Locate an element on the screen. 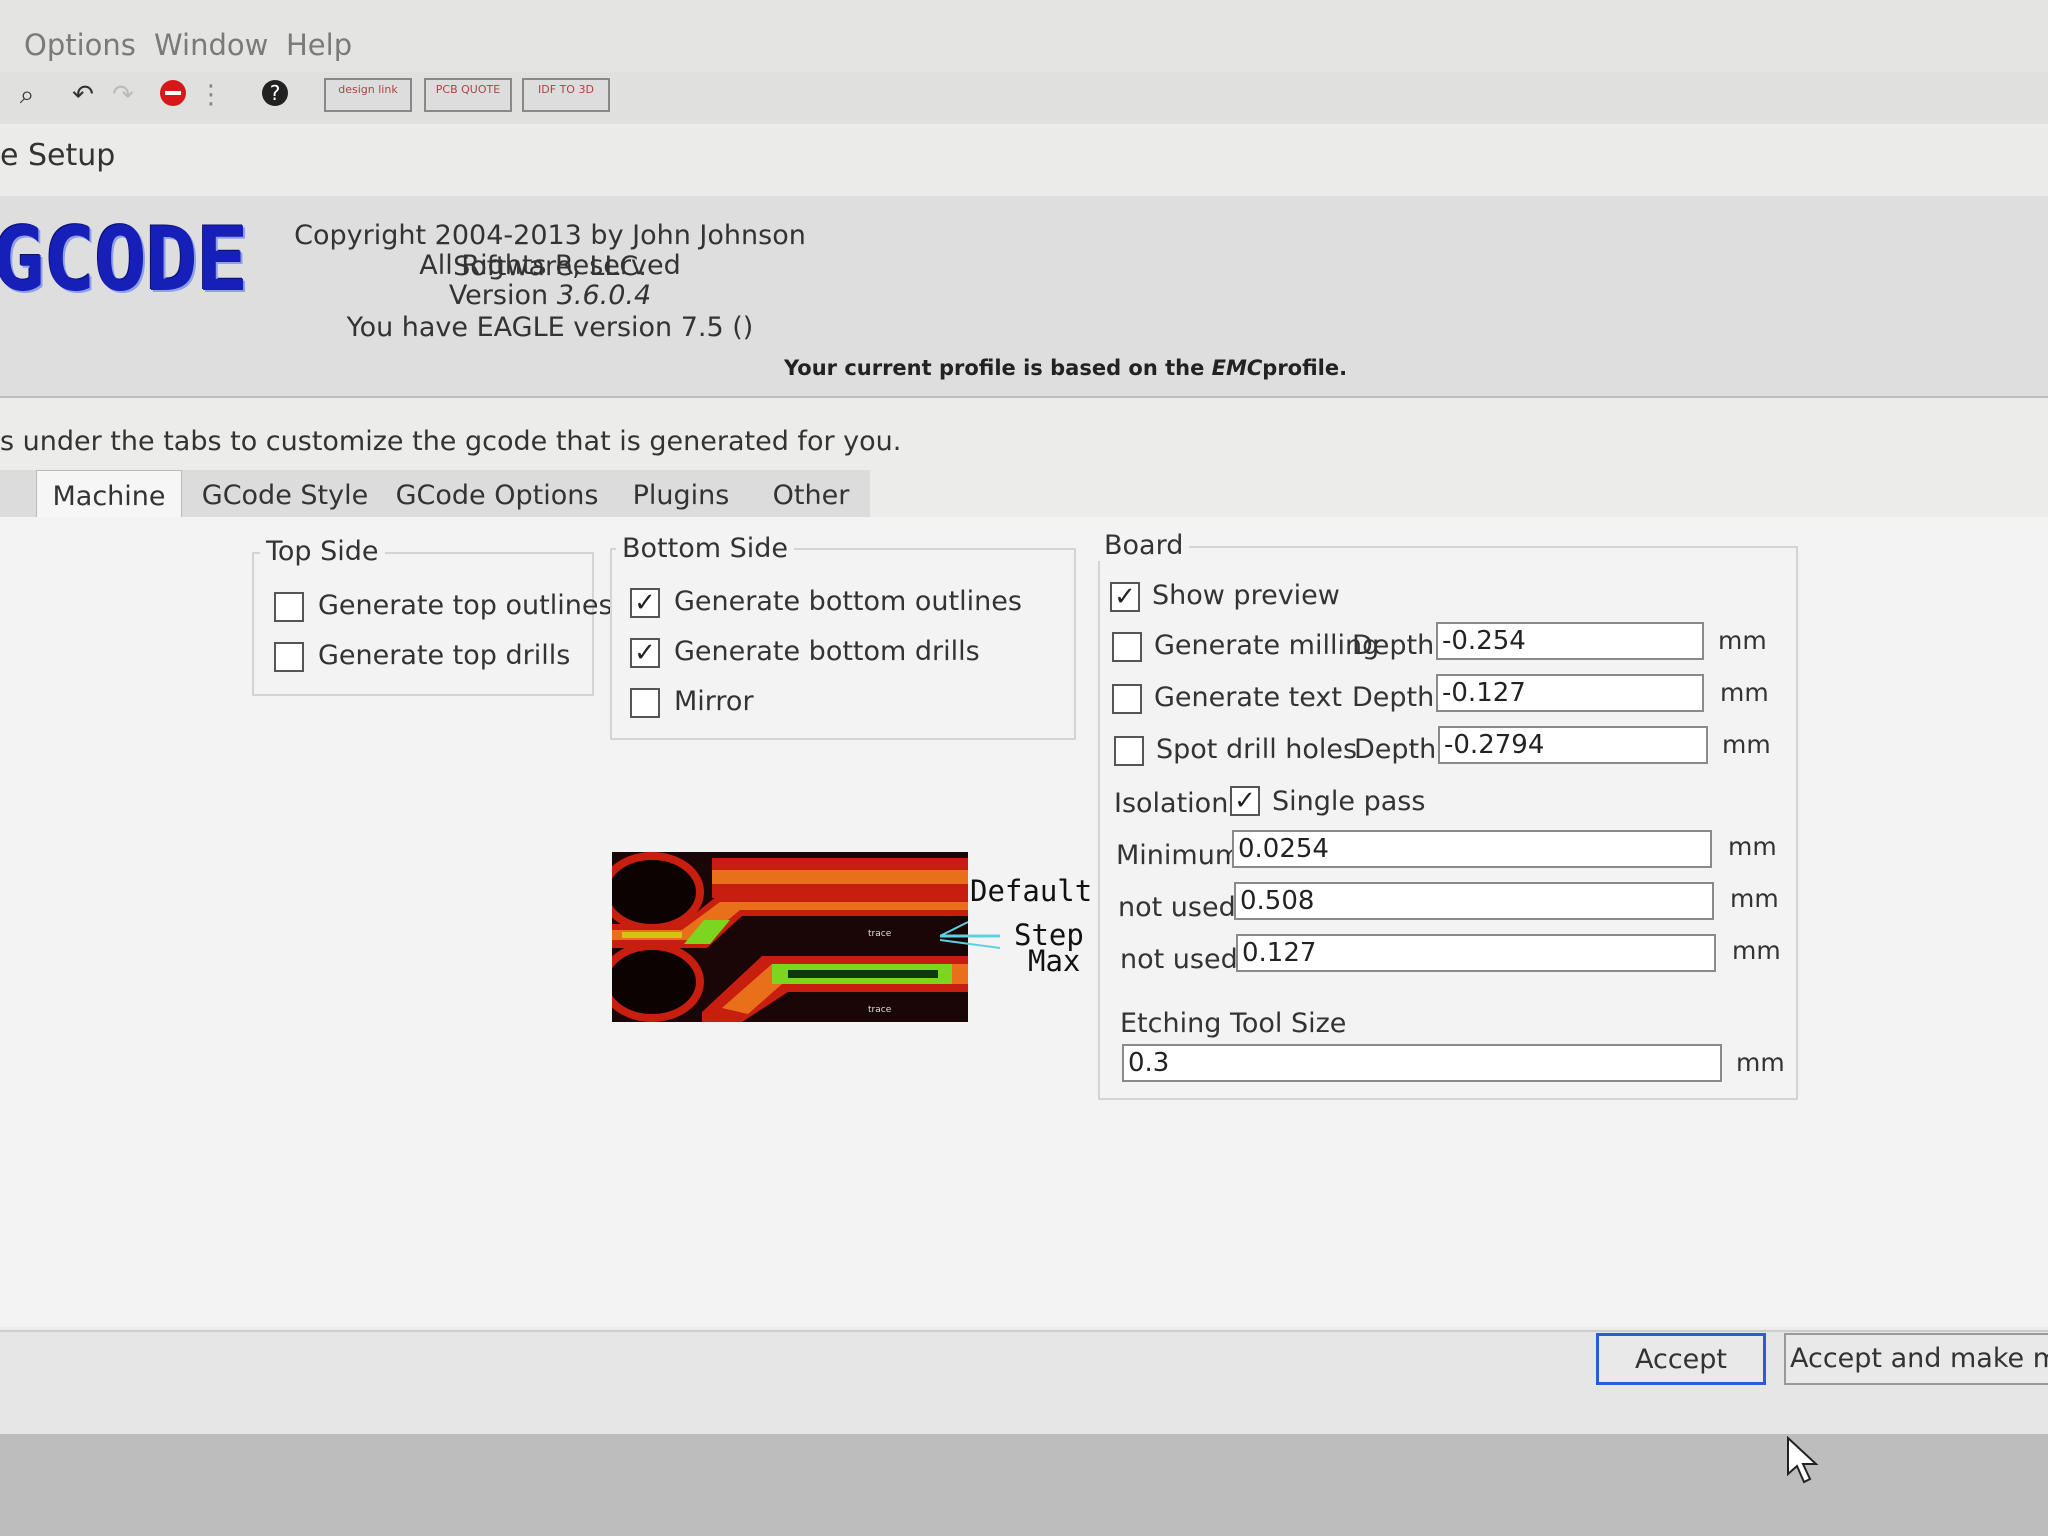 The width and height of the screenshot is (2048, 1536). top-side-label: Top Side is located at coordinates (322, 551).